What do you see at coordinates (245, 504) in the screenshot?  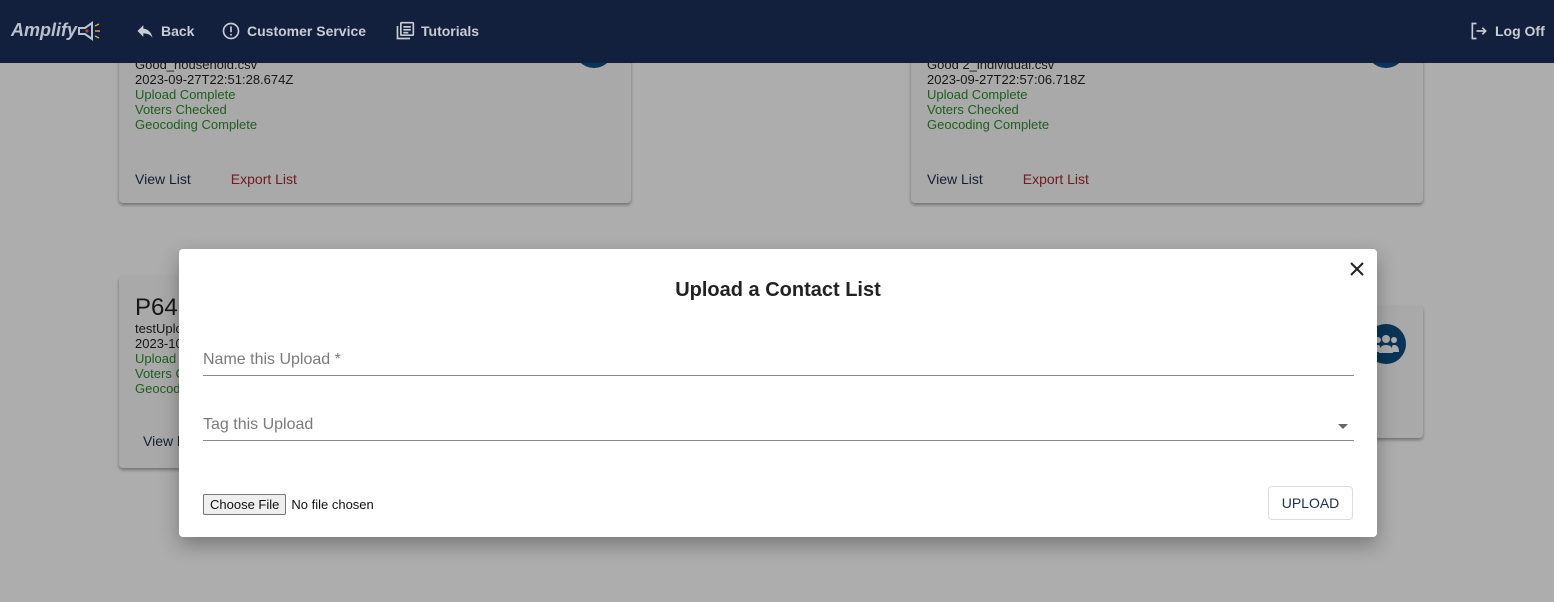 I see `choose-file-button: Choose File` at bounding box center [245, 504].